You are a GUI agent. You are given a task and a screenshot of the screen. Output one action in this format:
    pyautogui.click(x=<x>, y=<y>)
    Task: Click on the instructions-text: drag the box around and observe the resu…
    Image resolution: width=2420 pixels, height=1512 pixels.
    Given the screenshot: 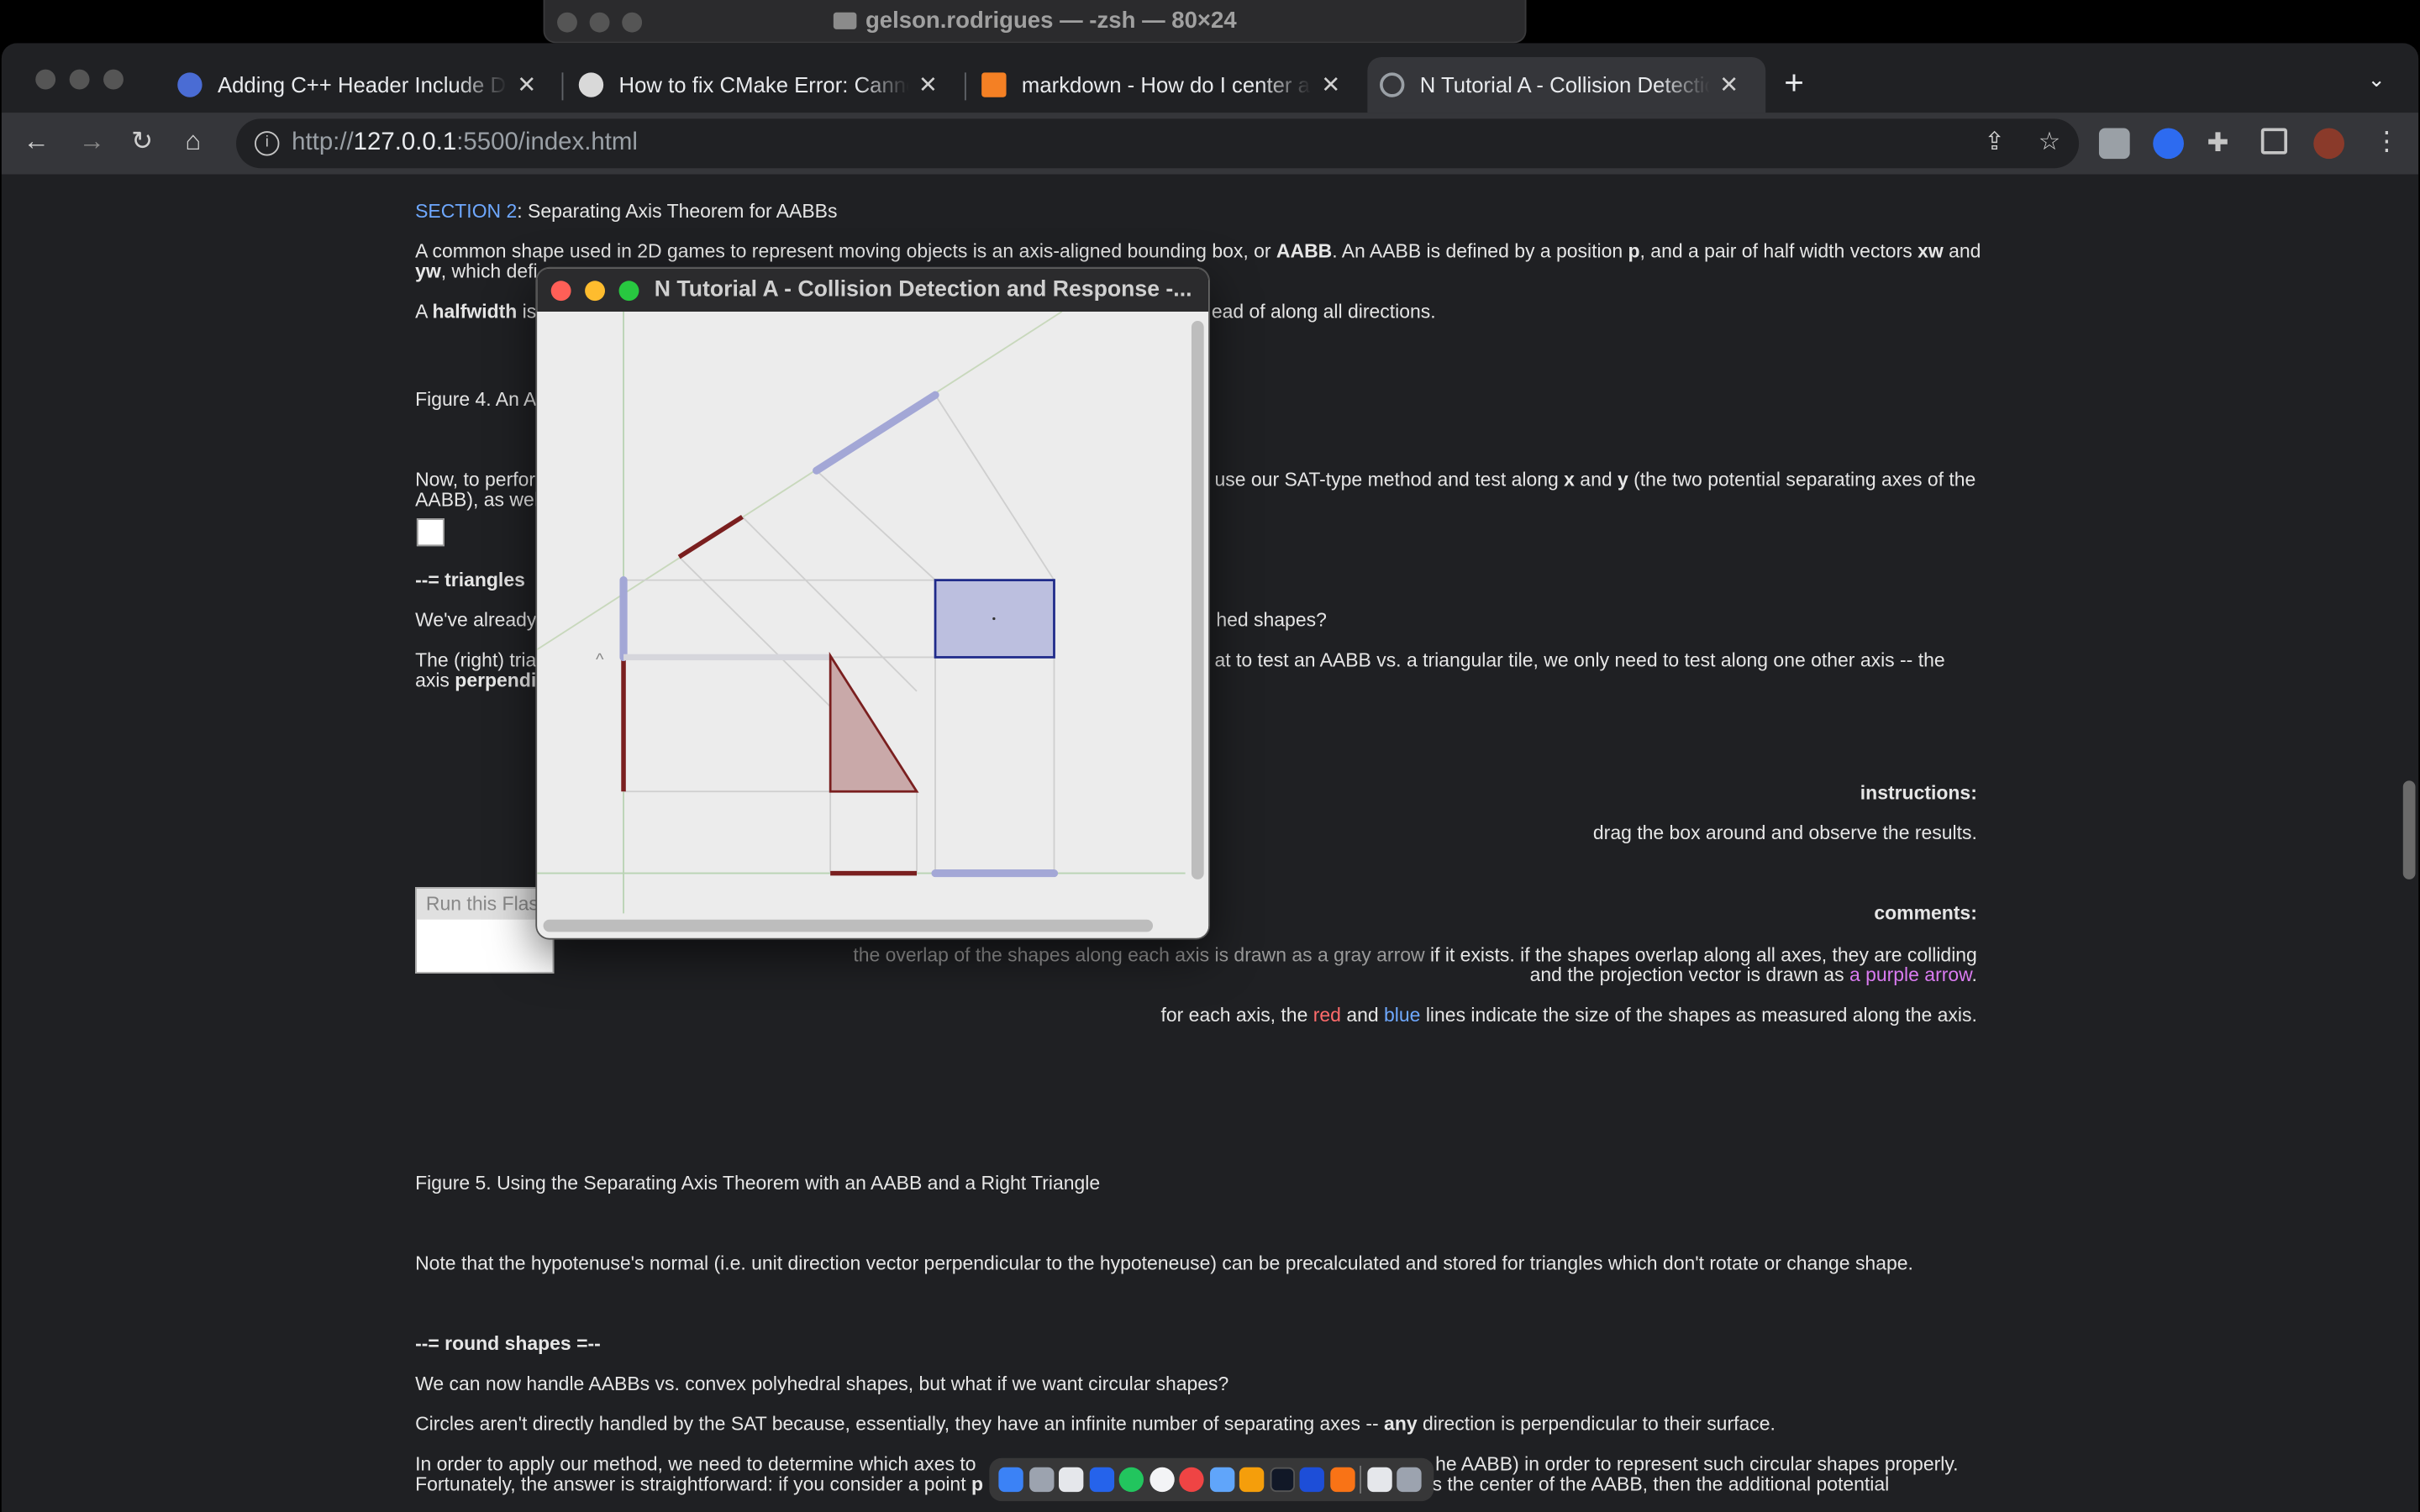 What is the action you would take?
    pyautogui.click(x=1785, y=833)
    